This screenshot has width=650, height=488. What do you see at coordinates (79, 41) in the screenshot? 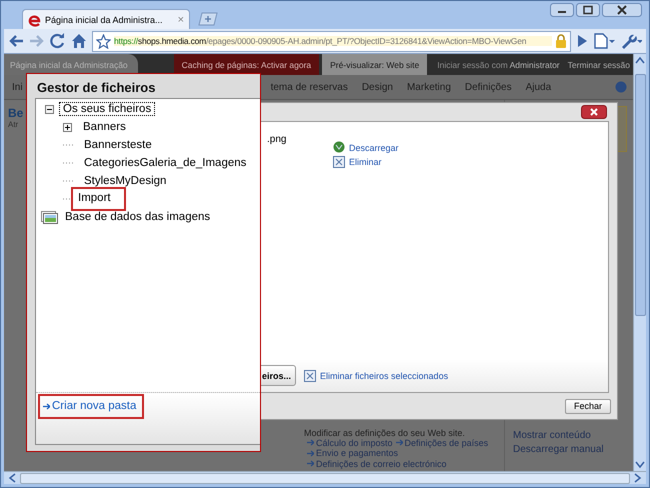
I see `home-icon` at bounding box center [79, 41].